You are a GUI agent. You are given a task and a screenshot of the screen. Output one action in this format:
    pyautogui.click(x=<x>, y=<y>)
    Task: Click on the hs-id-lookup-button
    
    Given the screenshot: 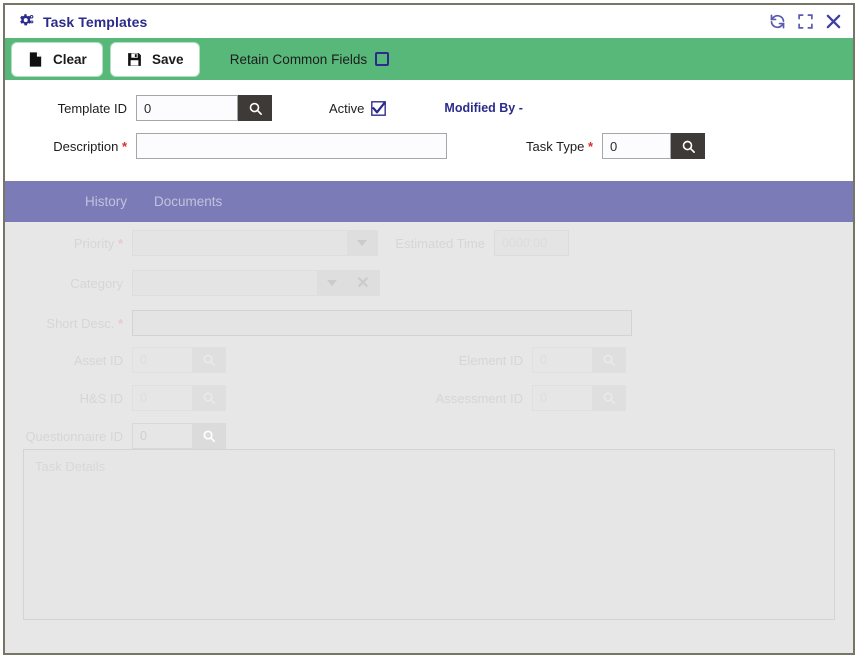 What is the action you would take?
    pyautogui.click(x=209, y=398)
    